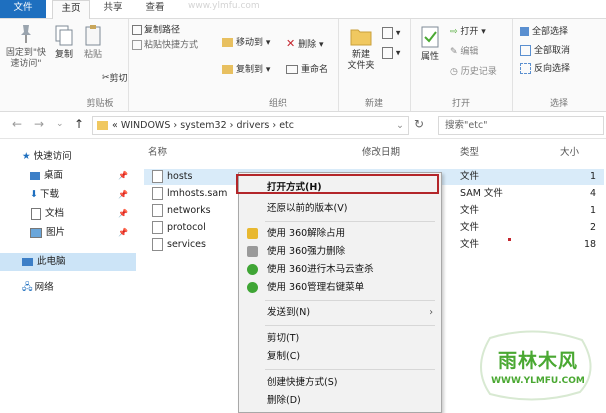 The width and height of the screenshot is (606, 413). I want to click on open-group-label: 打开, so click(460, 104).